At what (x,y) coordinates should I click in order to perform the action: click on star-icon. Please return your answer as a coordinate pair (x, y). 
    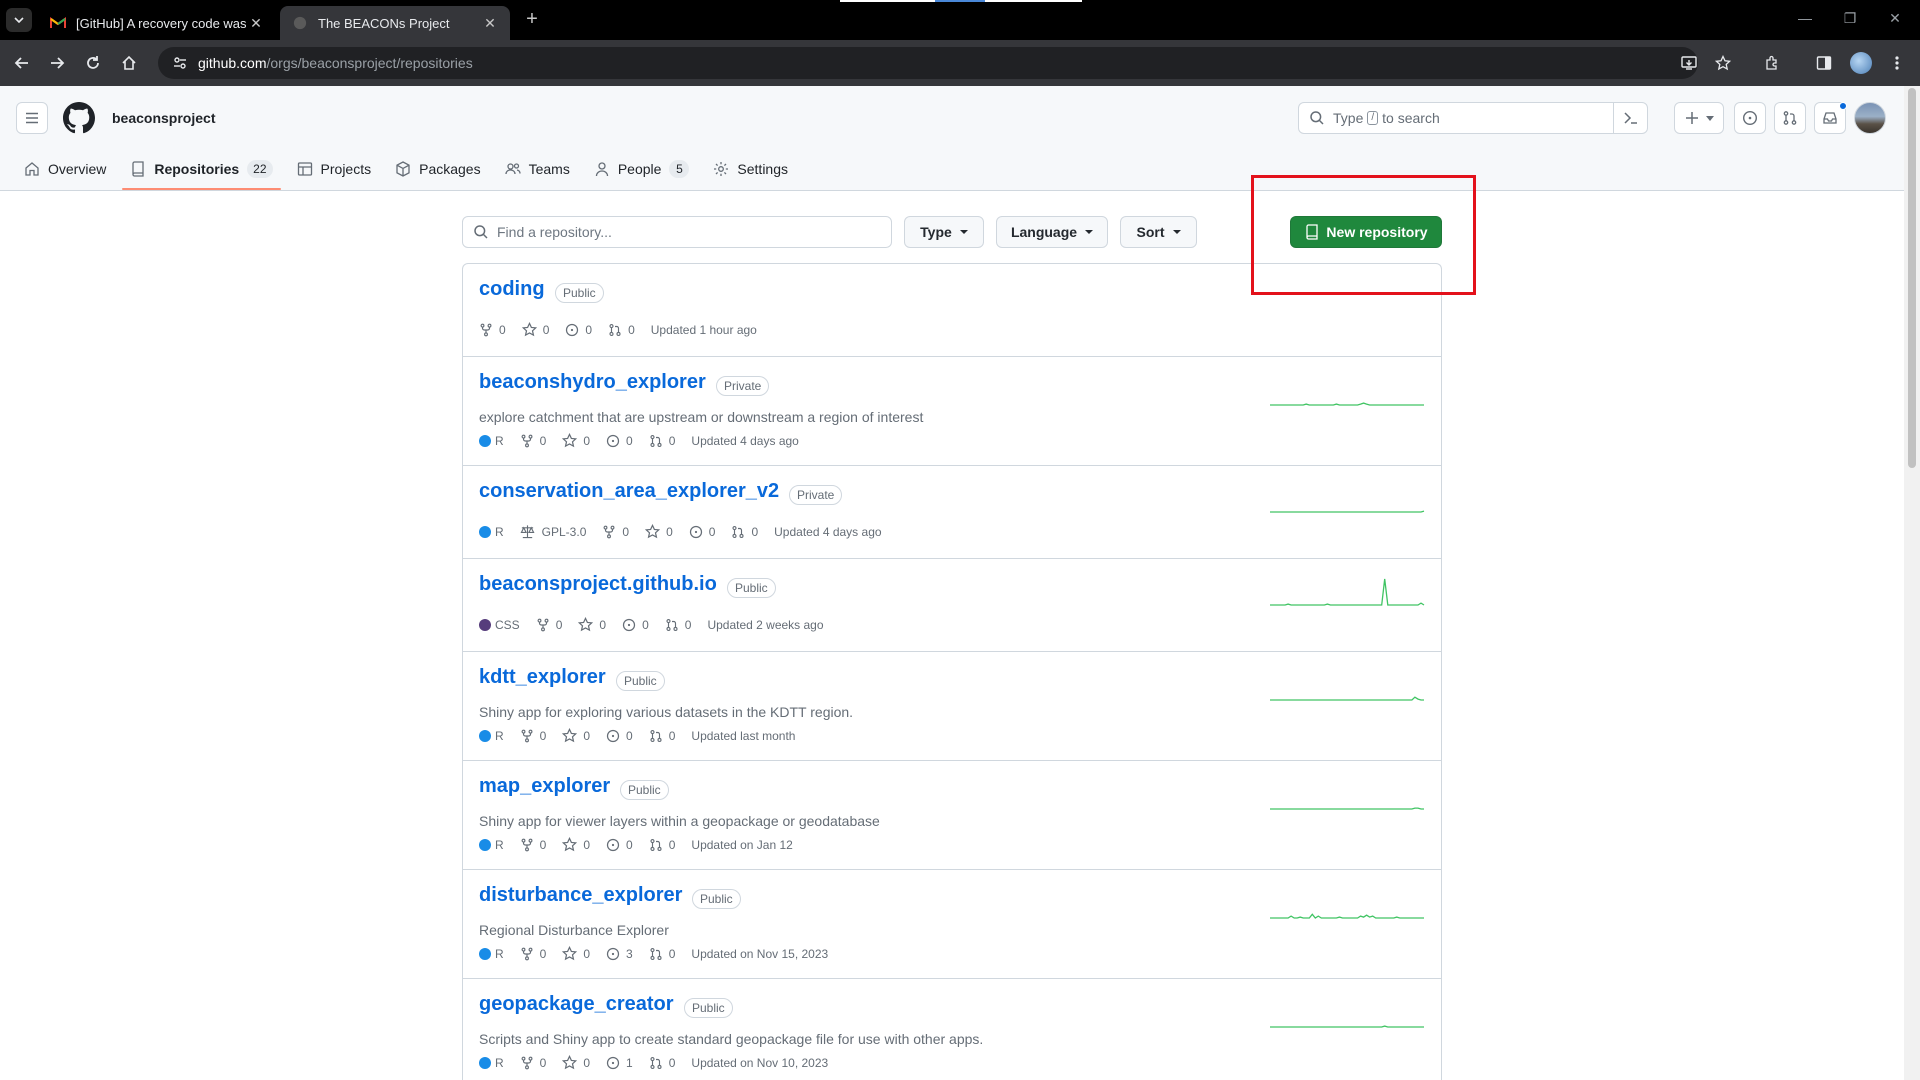
    Looking at the image, I should click on (654, 531).